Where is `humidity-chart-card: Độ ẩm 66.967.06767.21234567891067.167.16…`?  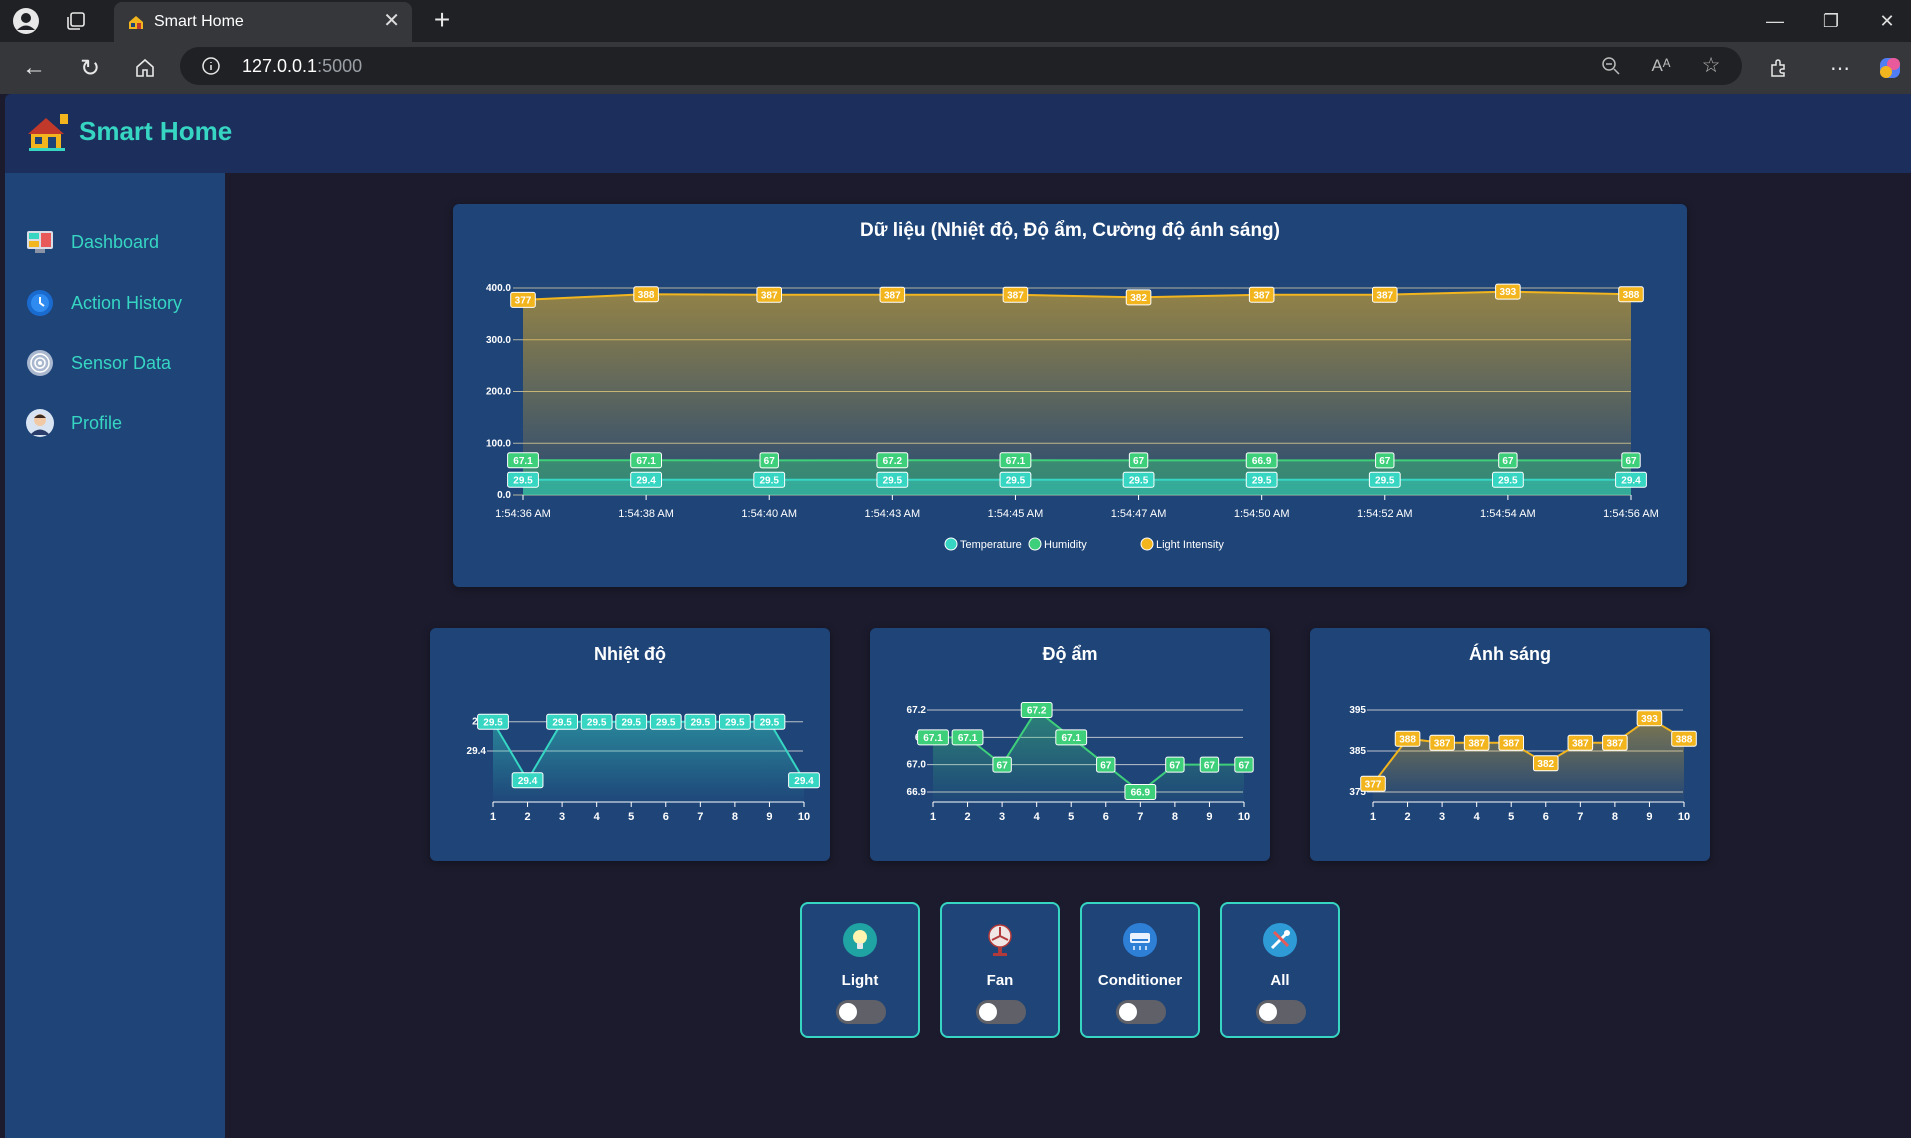 humidity-chart-card: Độ ẩm 66.967.06767.21234567891067.167.16… is located at coordinates (1070, 744).